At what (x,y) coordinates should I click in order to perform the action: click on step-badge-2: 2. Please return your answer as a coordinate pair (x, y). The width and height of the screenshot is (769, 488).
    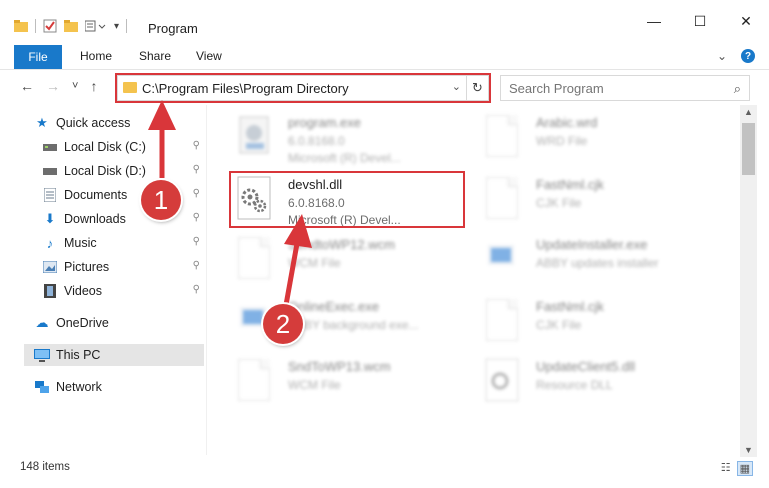
    Looking at the image, I should click on (283, 324).